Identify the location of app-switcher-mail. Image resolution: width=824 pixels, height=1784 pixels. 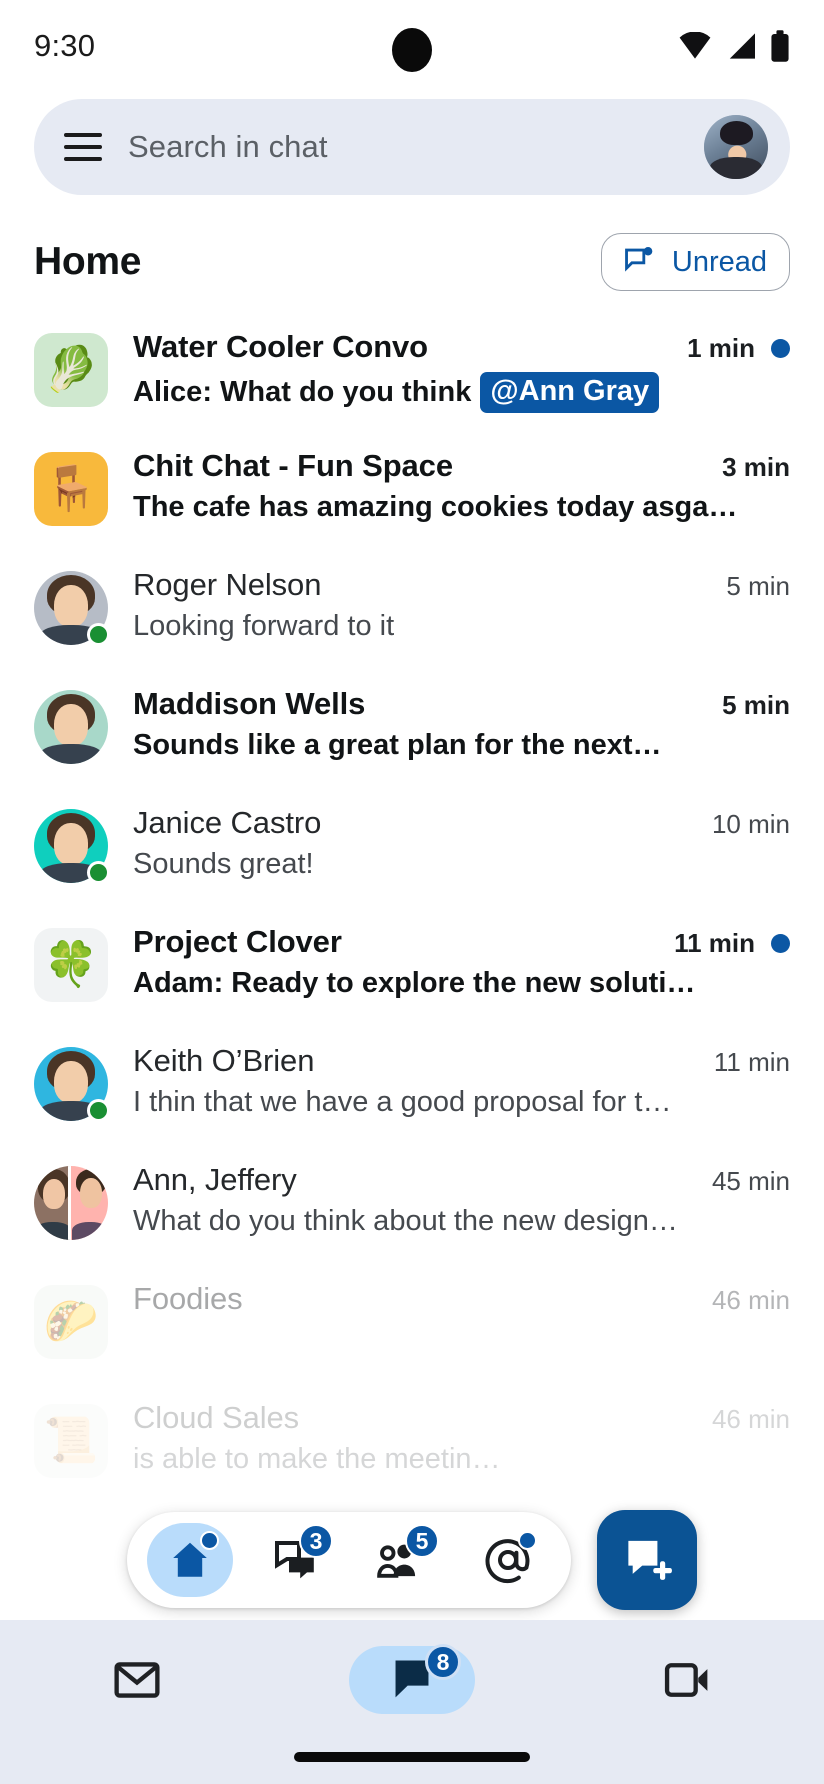
(137, 1680).